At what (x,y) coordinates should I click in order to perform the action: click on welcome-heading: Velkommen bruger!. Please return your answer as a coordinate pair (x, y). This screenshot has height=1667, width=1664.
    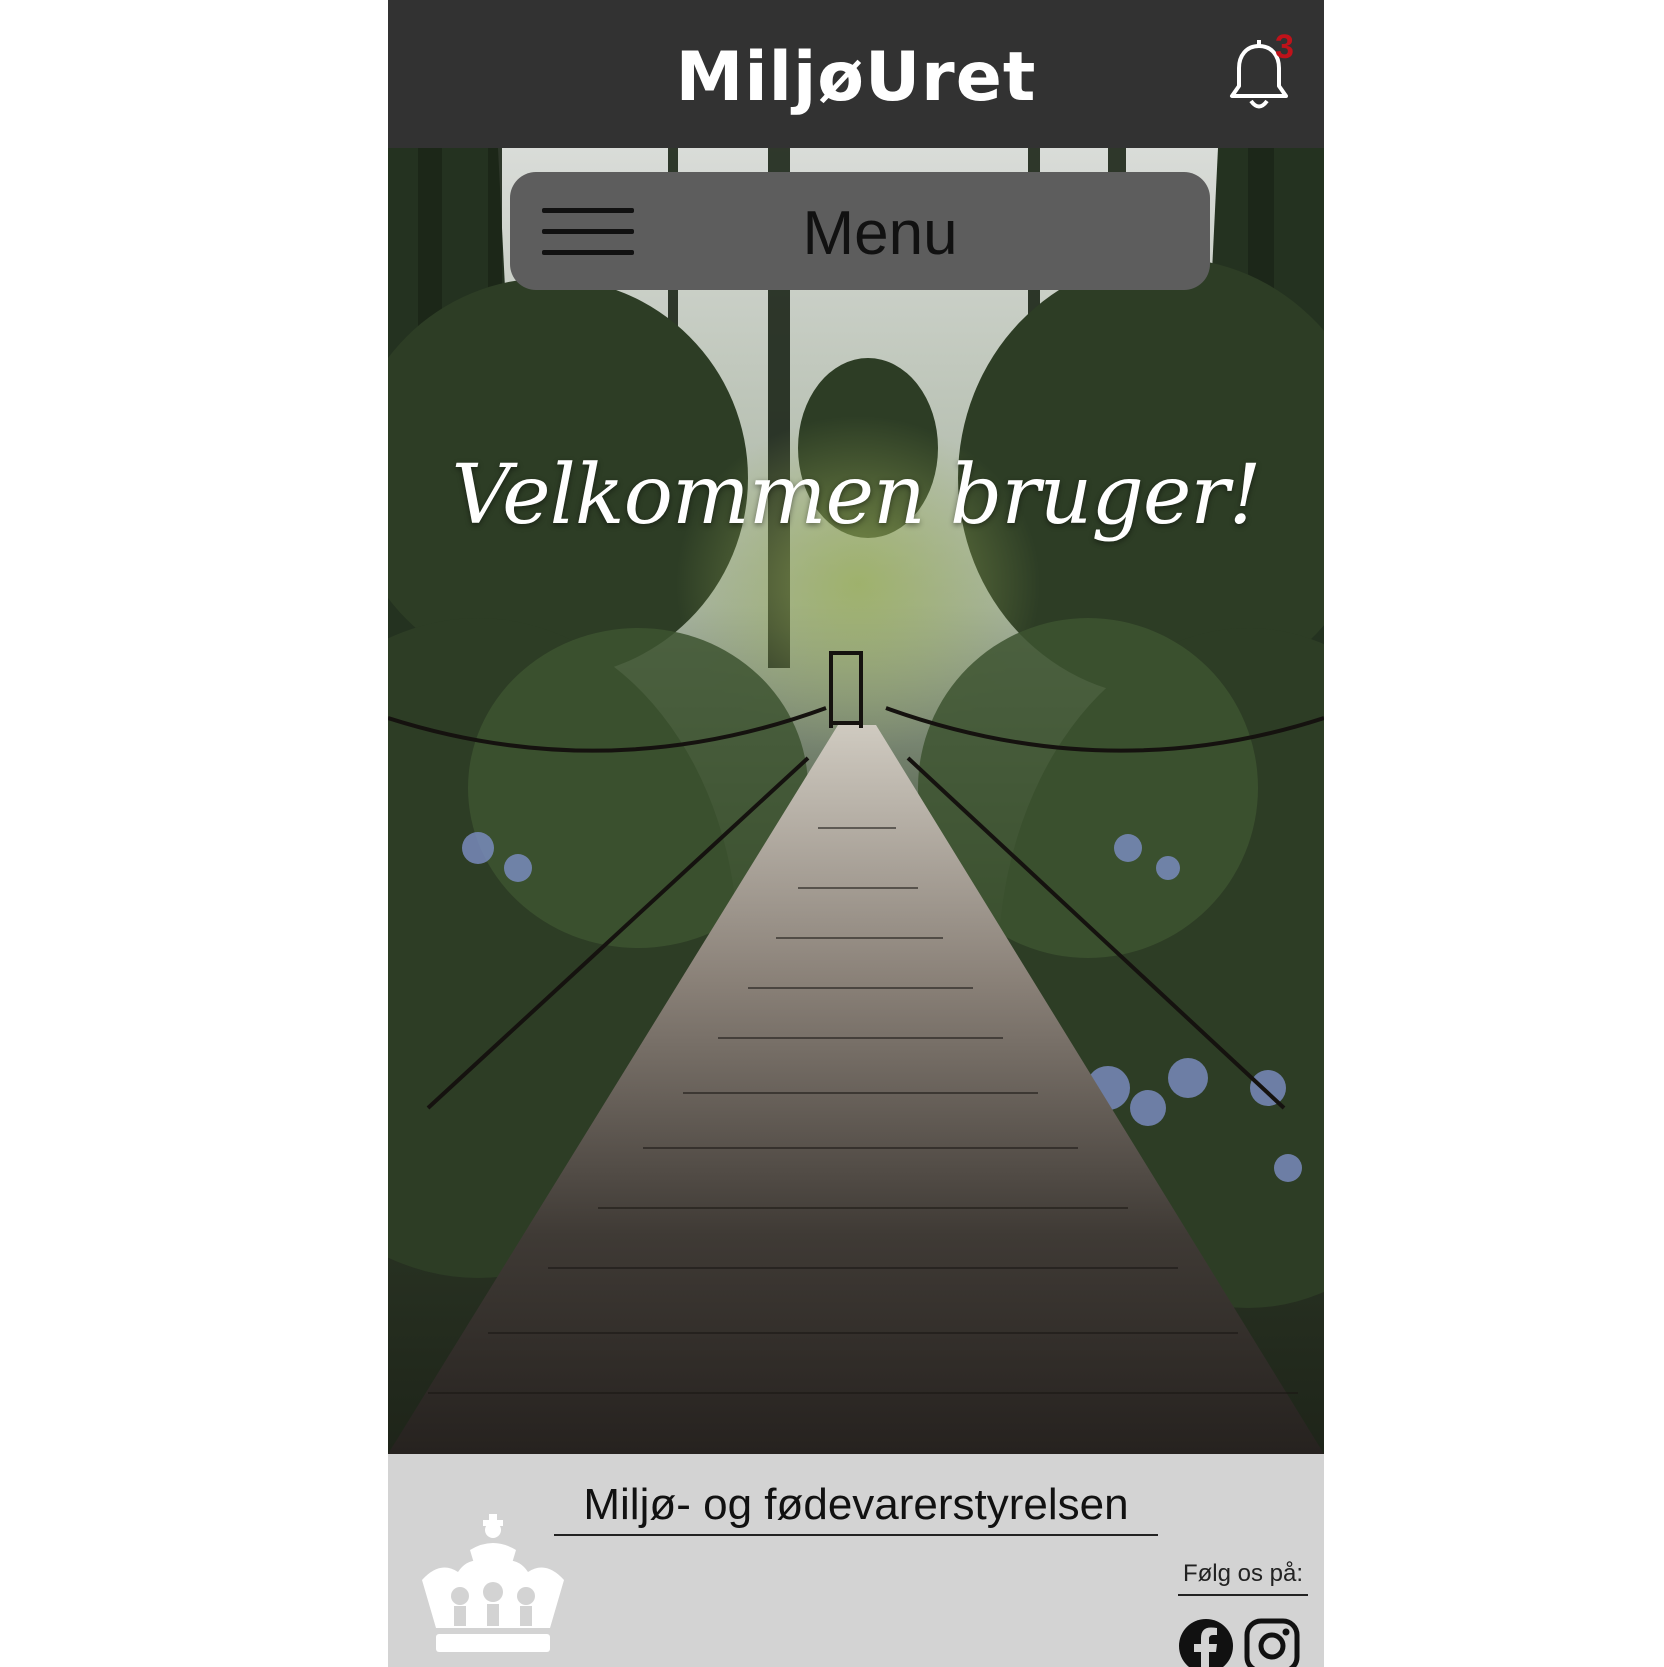
    Looking at the image, I should click on (856, 495).